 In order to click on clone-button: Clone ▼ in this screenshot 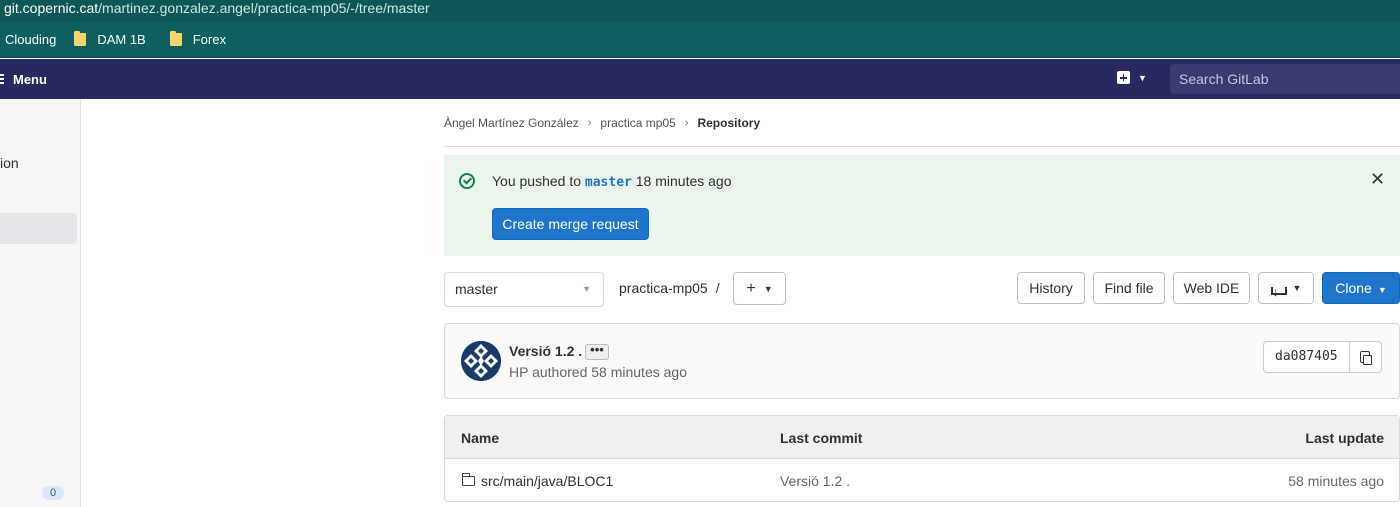, I will do `click(1361, 288)`.